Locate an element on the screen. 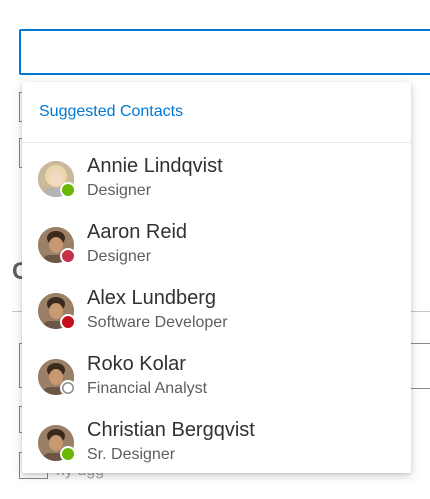  suggestion-item-3: Alex Lundberg Software Developer is located at coordinates (216, 311).